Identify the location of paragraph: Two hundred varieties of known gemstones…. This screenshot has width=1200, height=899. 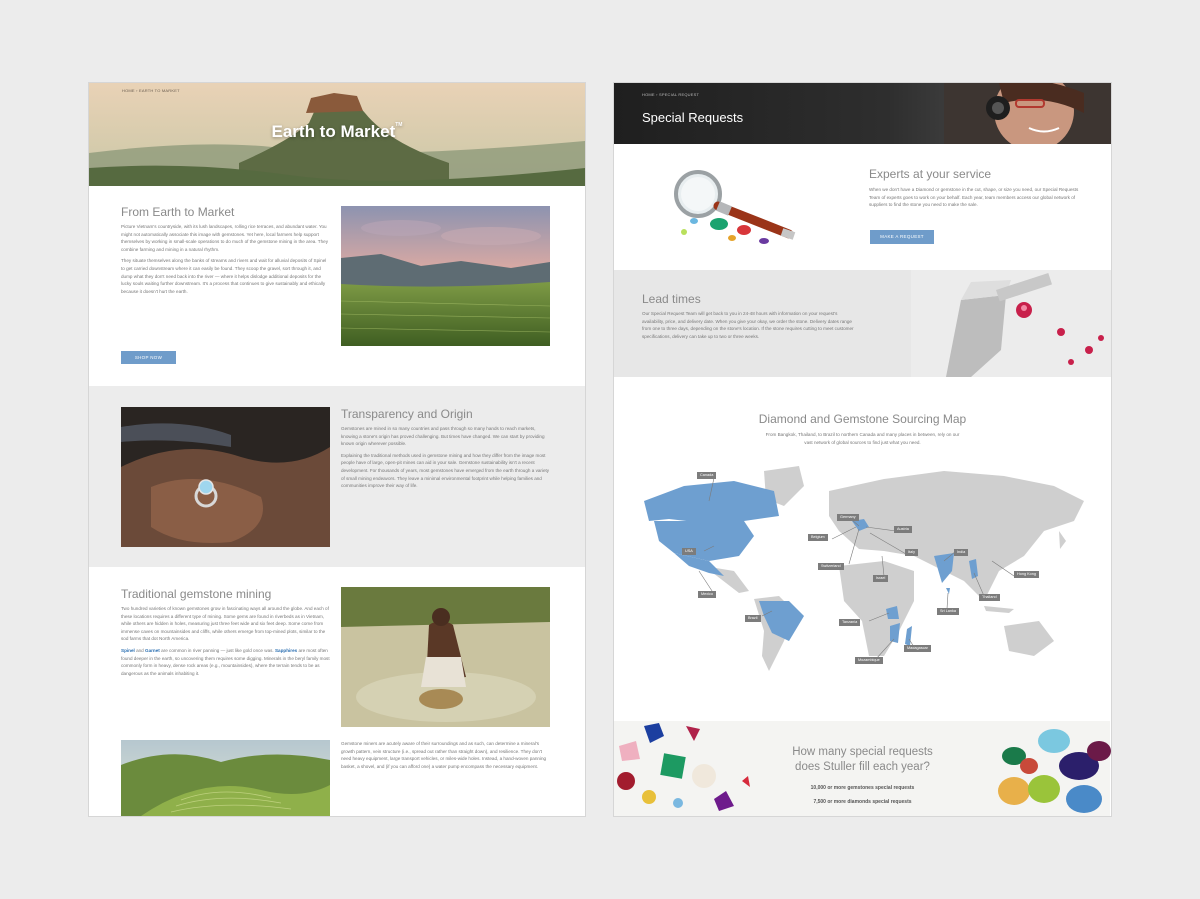
(225, 624).